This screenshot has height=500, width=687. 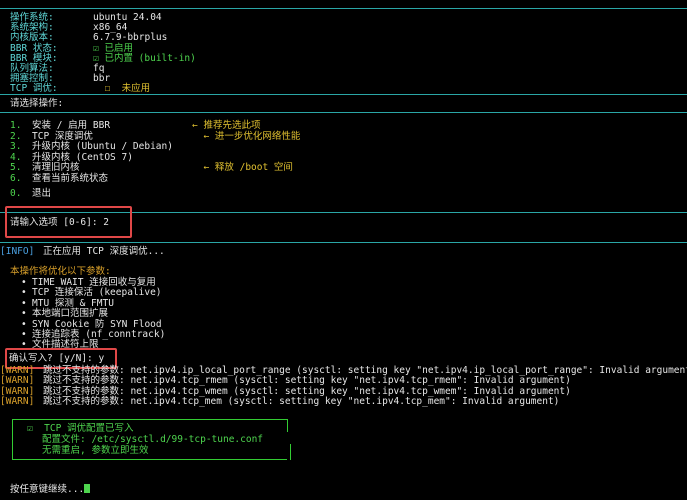 What do you see at coordinates (15, 157) in the screenshot?
I see `menu-item-num: 4.` at bounding box center [15, 157].